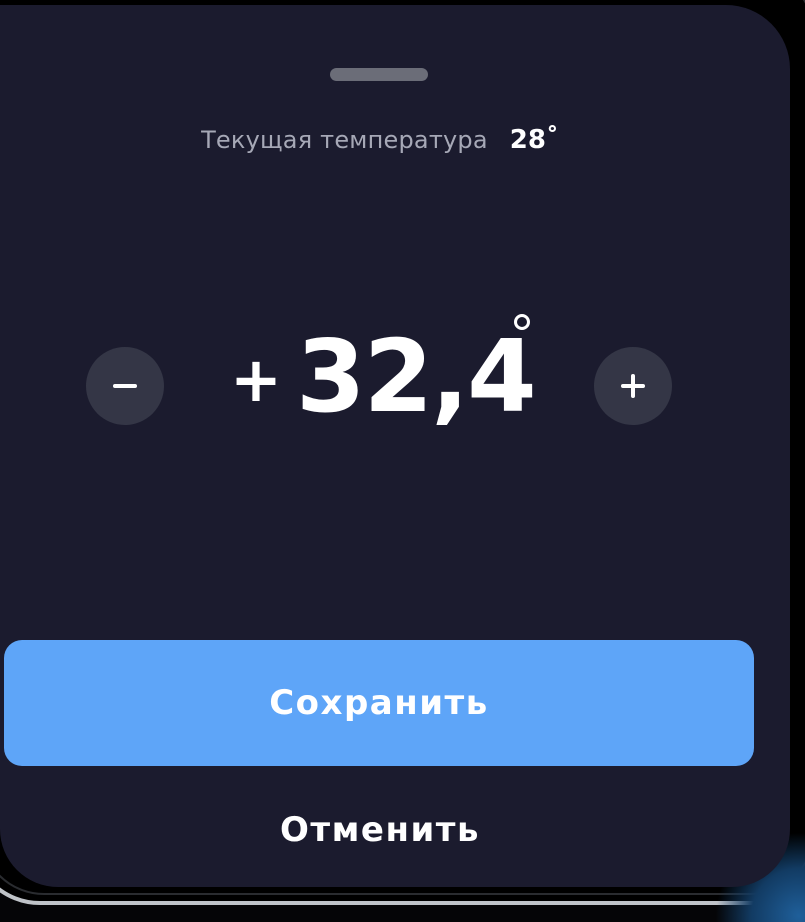 The height and width of the screenshot is (922, 805). Describe the element at coordinates (344, 140) in the screenshot. I see `current-temperature-label: Текущая температура` at that location.